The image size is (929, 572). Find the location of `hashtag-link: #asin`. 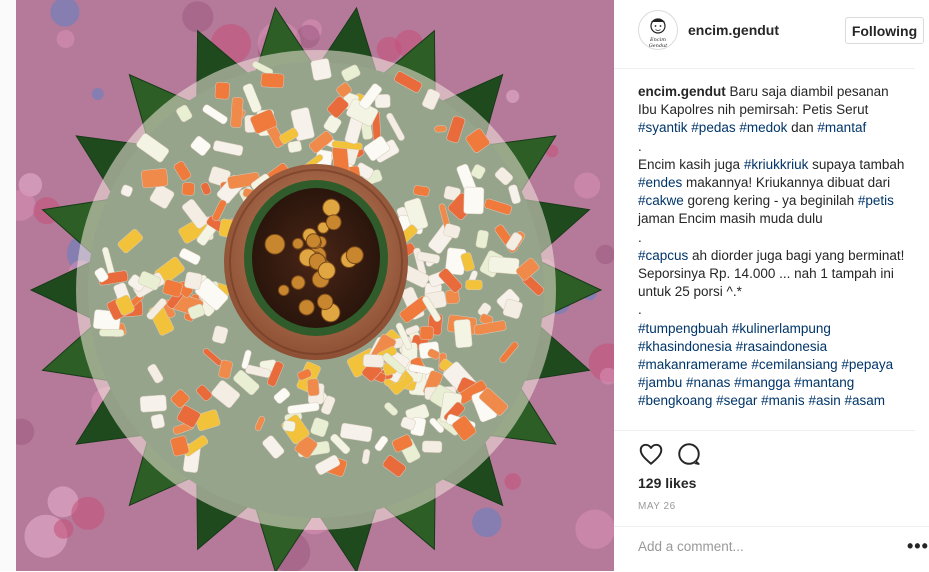

hashtag-link: #asin is located at coordinates (824, 400).